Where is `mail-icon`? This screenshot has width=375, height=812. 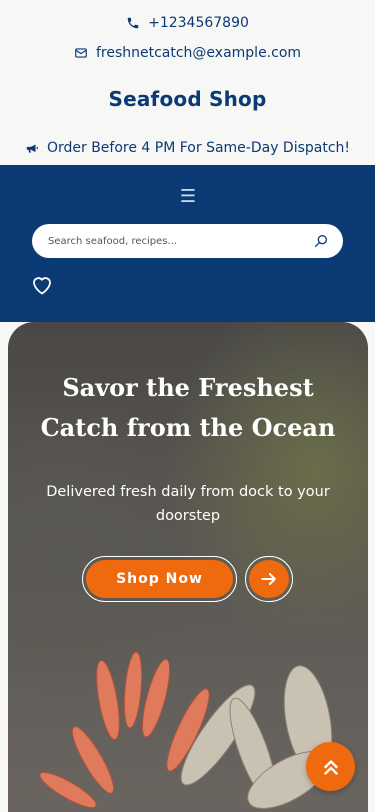 mail-icon is located at coordinates (81, 53).